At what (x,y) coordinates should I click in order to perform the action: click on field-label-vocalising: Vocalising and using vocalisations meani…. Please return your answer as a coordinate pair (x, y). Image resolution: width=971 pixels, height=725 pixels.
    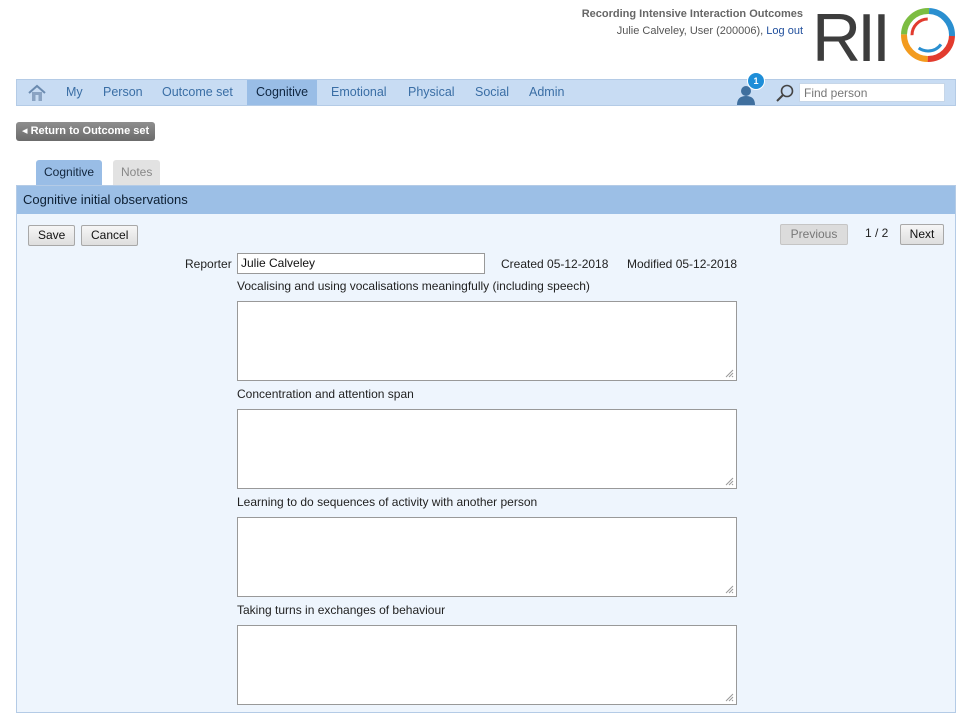
    Looking at the image, I should click on (413, 286).